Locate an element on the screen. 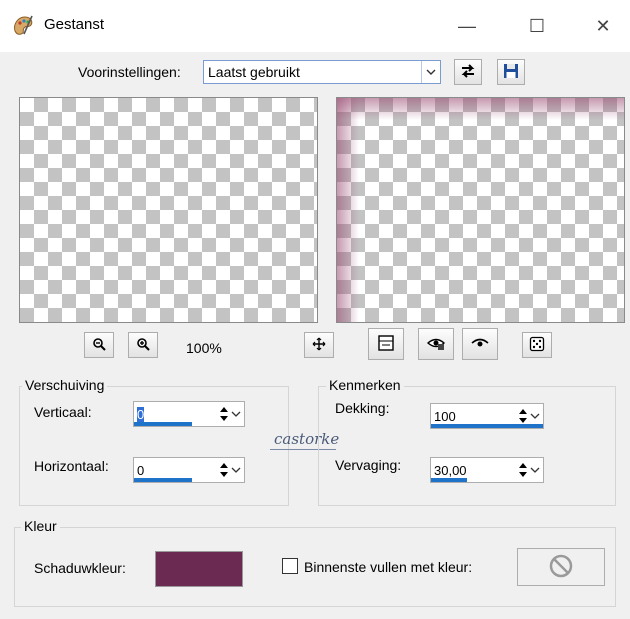 The image size is (630, 619). move-arrows-icon is located at coordinates (319, 345).